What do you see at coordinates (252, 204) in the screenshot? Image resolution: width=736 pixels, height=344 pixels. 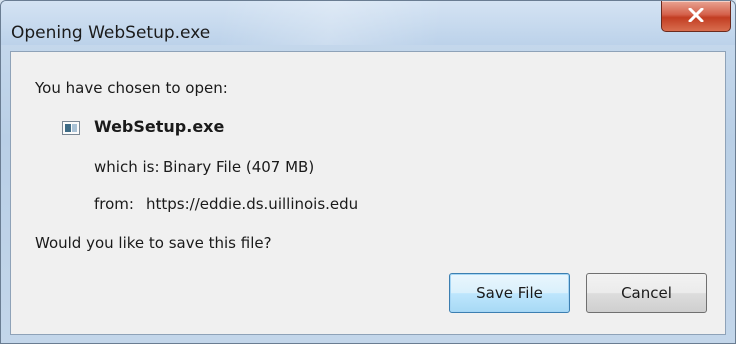 I see `source-url: https://eddie.ds.uillinois.edu` at bounding box center [252, 204].